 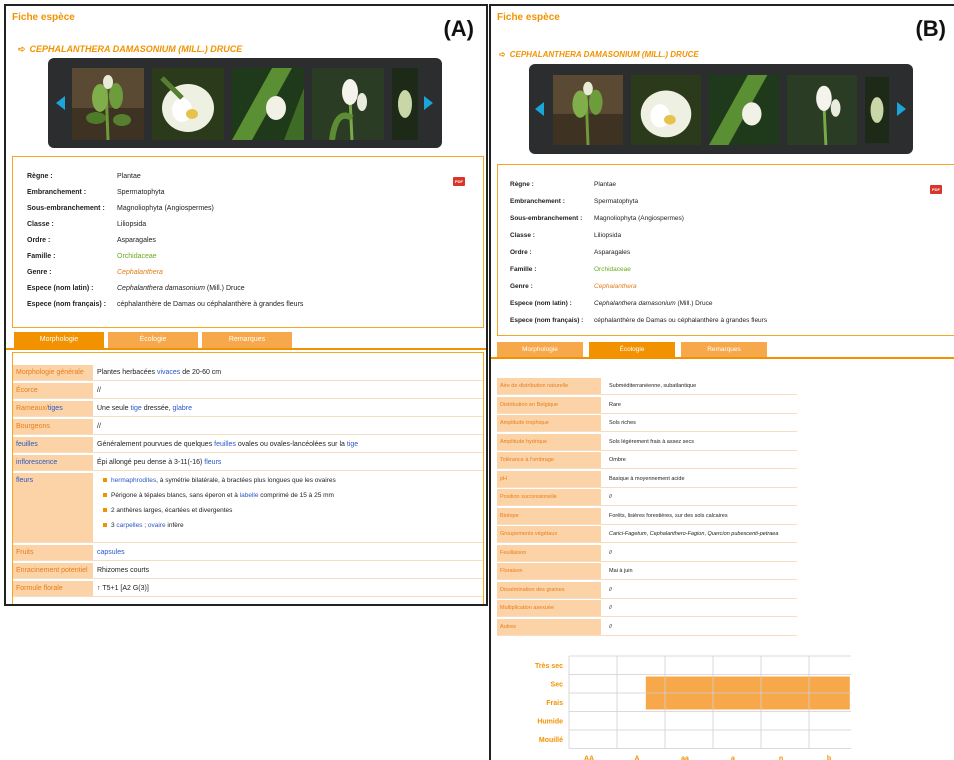 I want to click on ecogram-y-label: Mouillé, so click(x=551, y=740).